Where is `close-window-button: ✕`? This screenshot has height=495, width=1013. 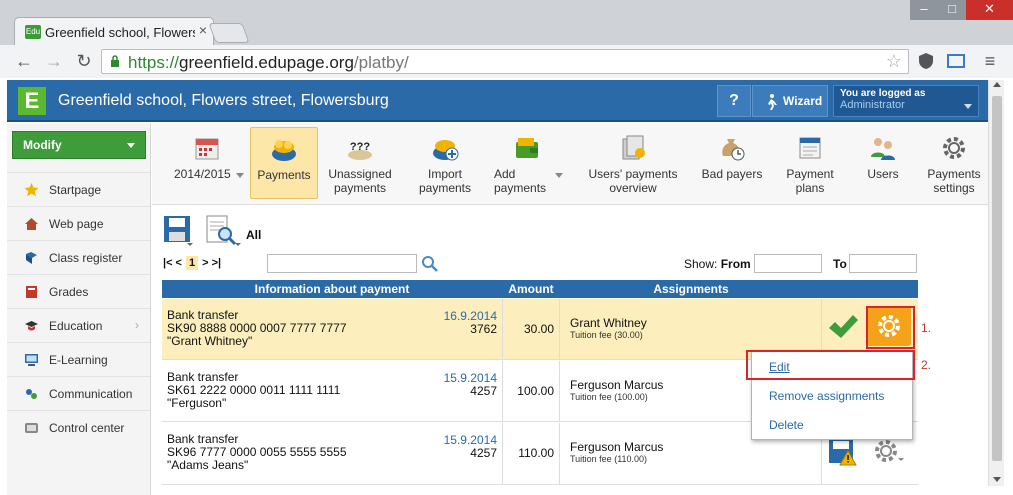
close-window-button: ✕ is located at coordinates (989, 10).